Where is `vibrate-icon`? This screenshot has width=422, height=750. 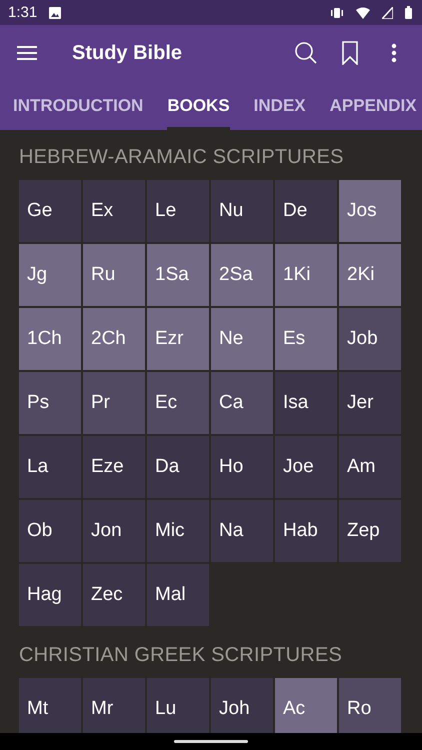
vibrate-icon is located at coordinates (337, 12).